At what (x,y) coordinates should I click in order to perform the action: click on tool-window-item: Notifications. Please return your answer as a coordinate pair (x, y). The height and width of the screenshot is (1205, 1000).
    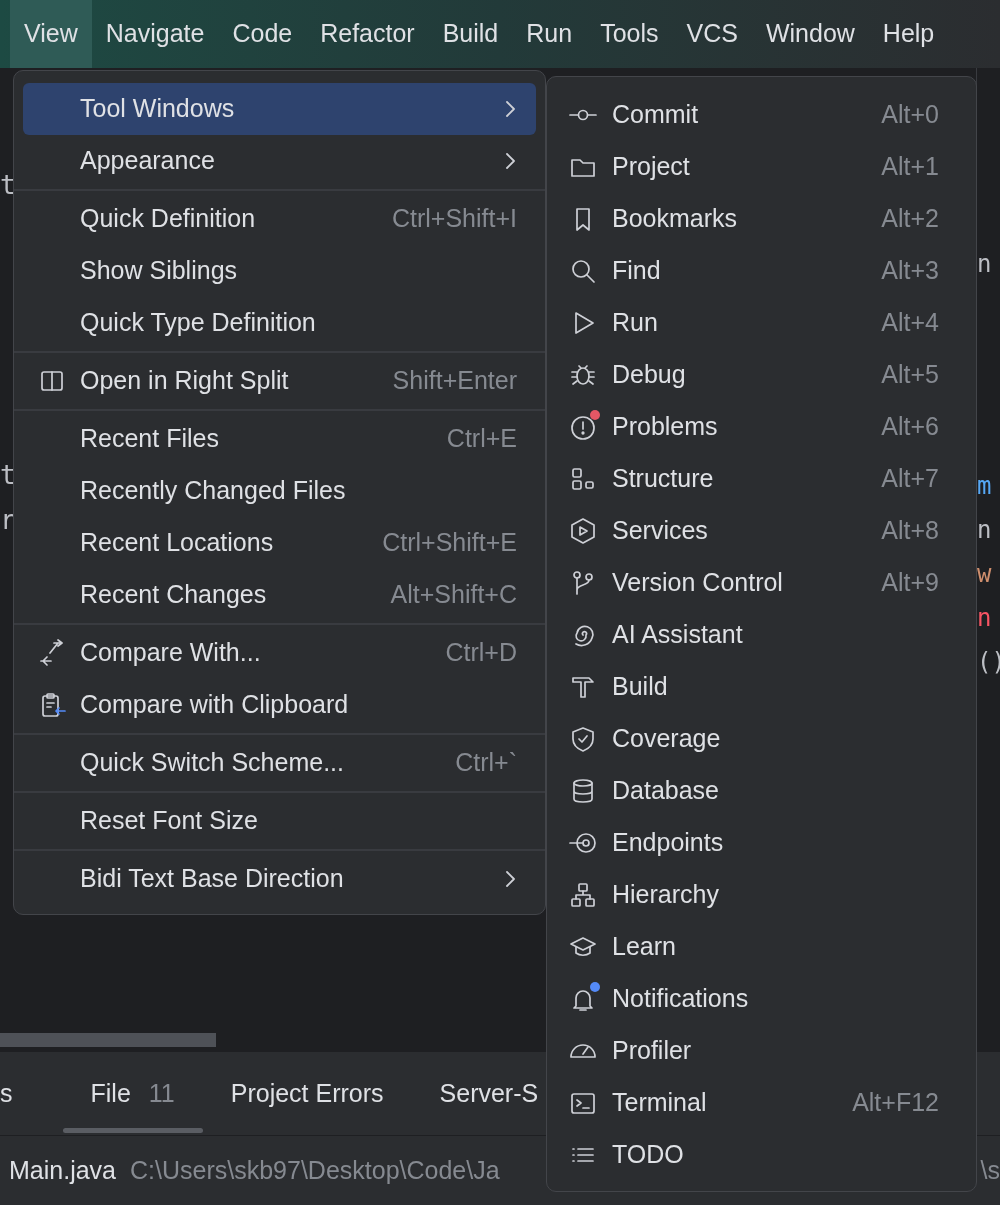
    Looking at the image, I should click on (761, 999).